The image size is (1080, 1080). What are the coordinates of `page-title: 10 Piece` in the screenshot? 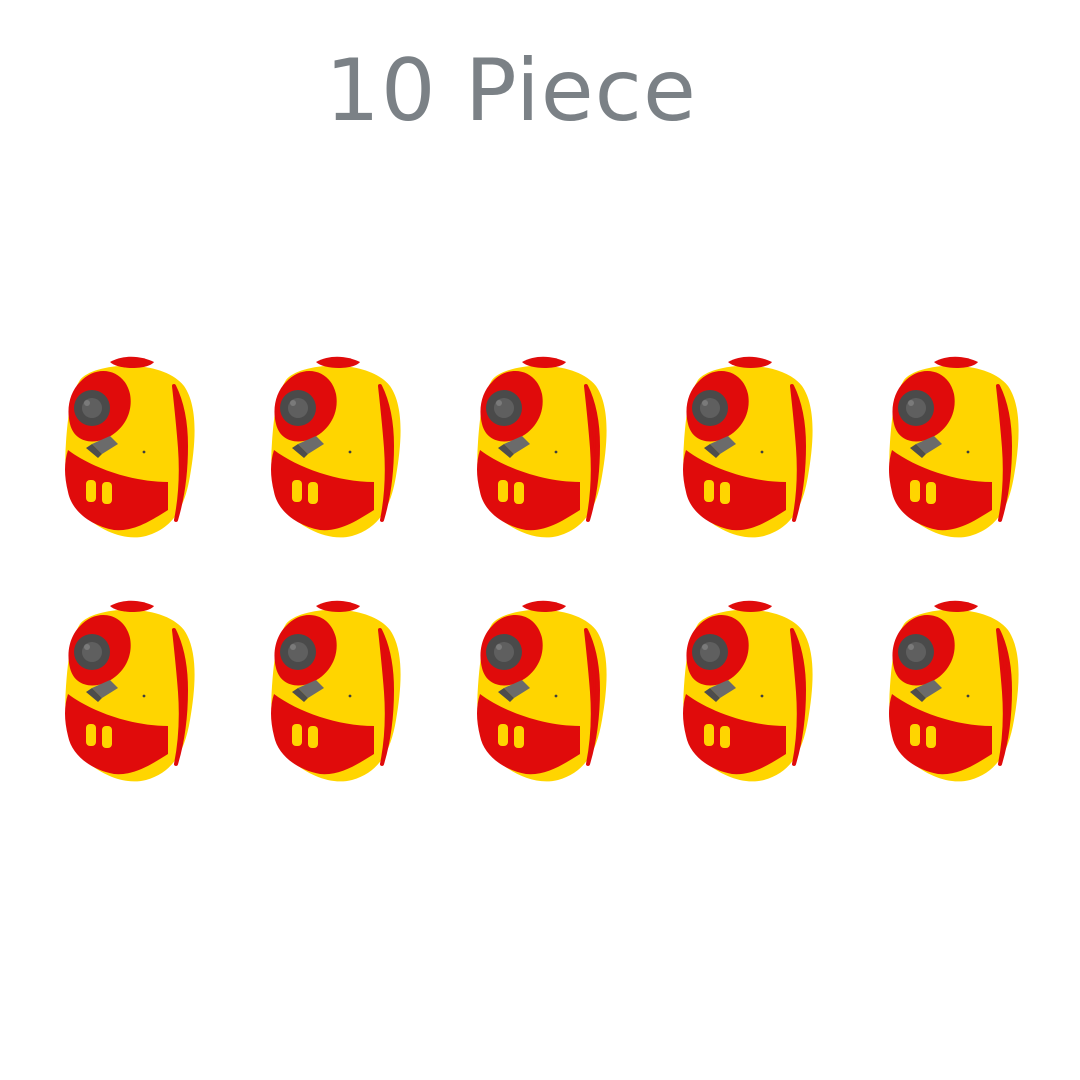 It's located at (511, 91).